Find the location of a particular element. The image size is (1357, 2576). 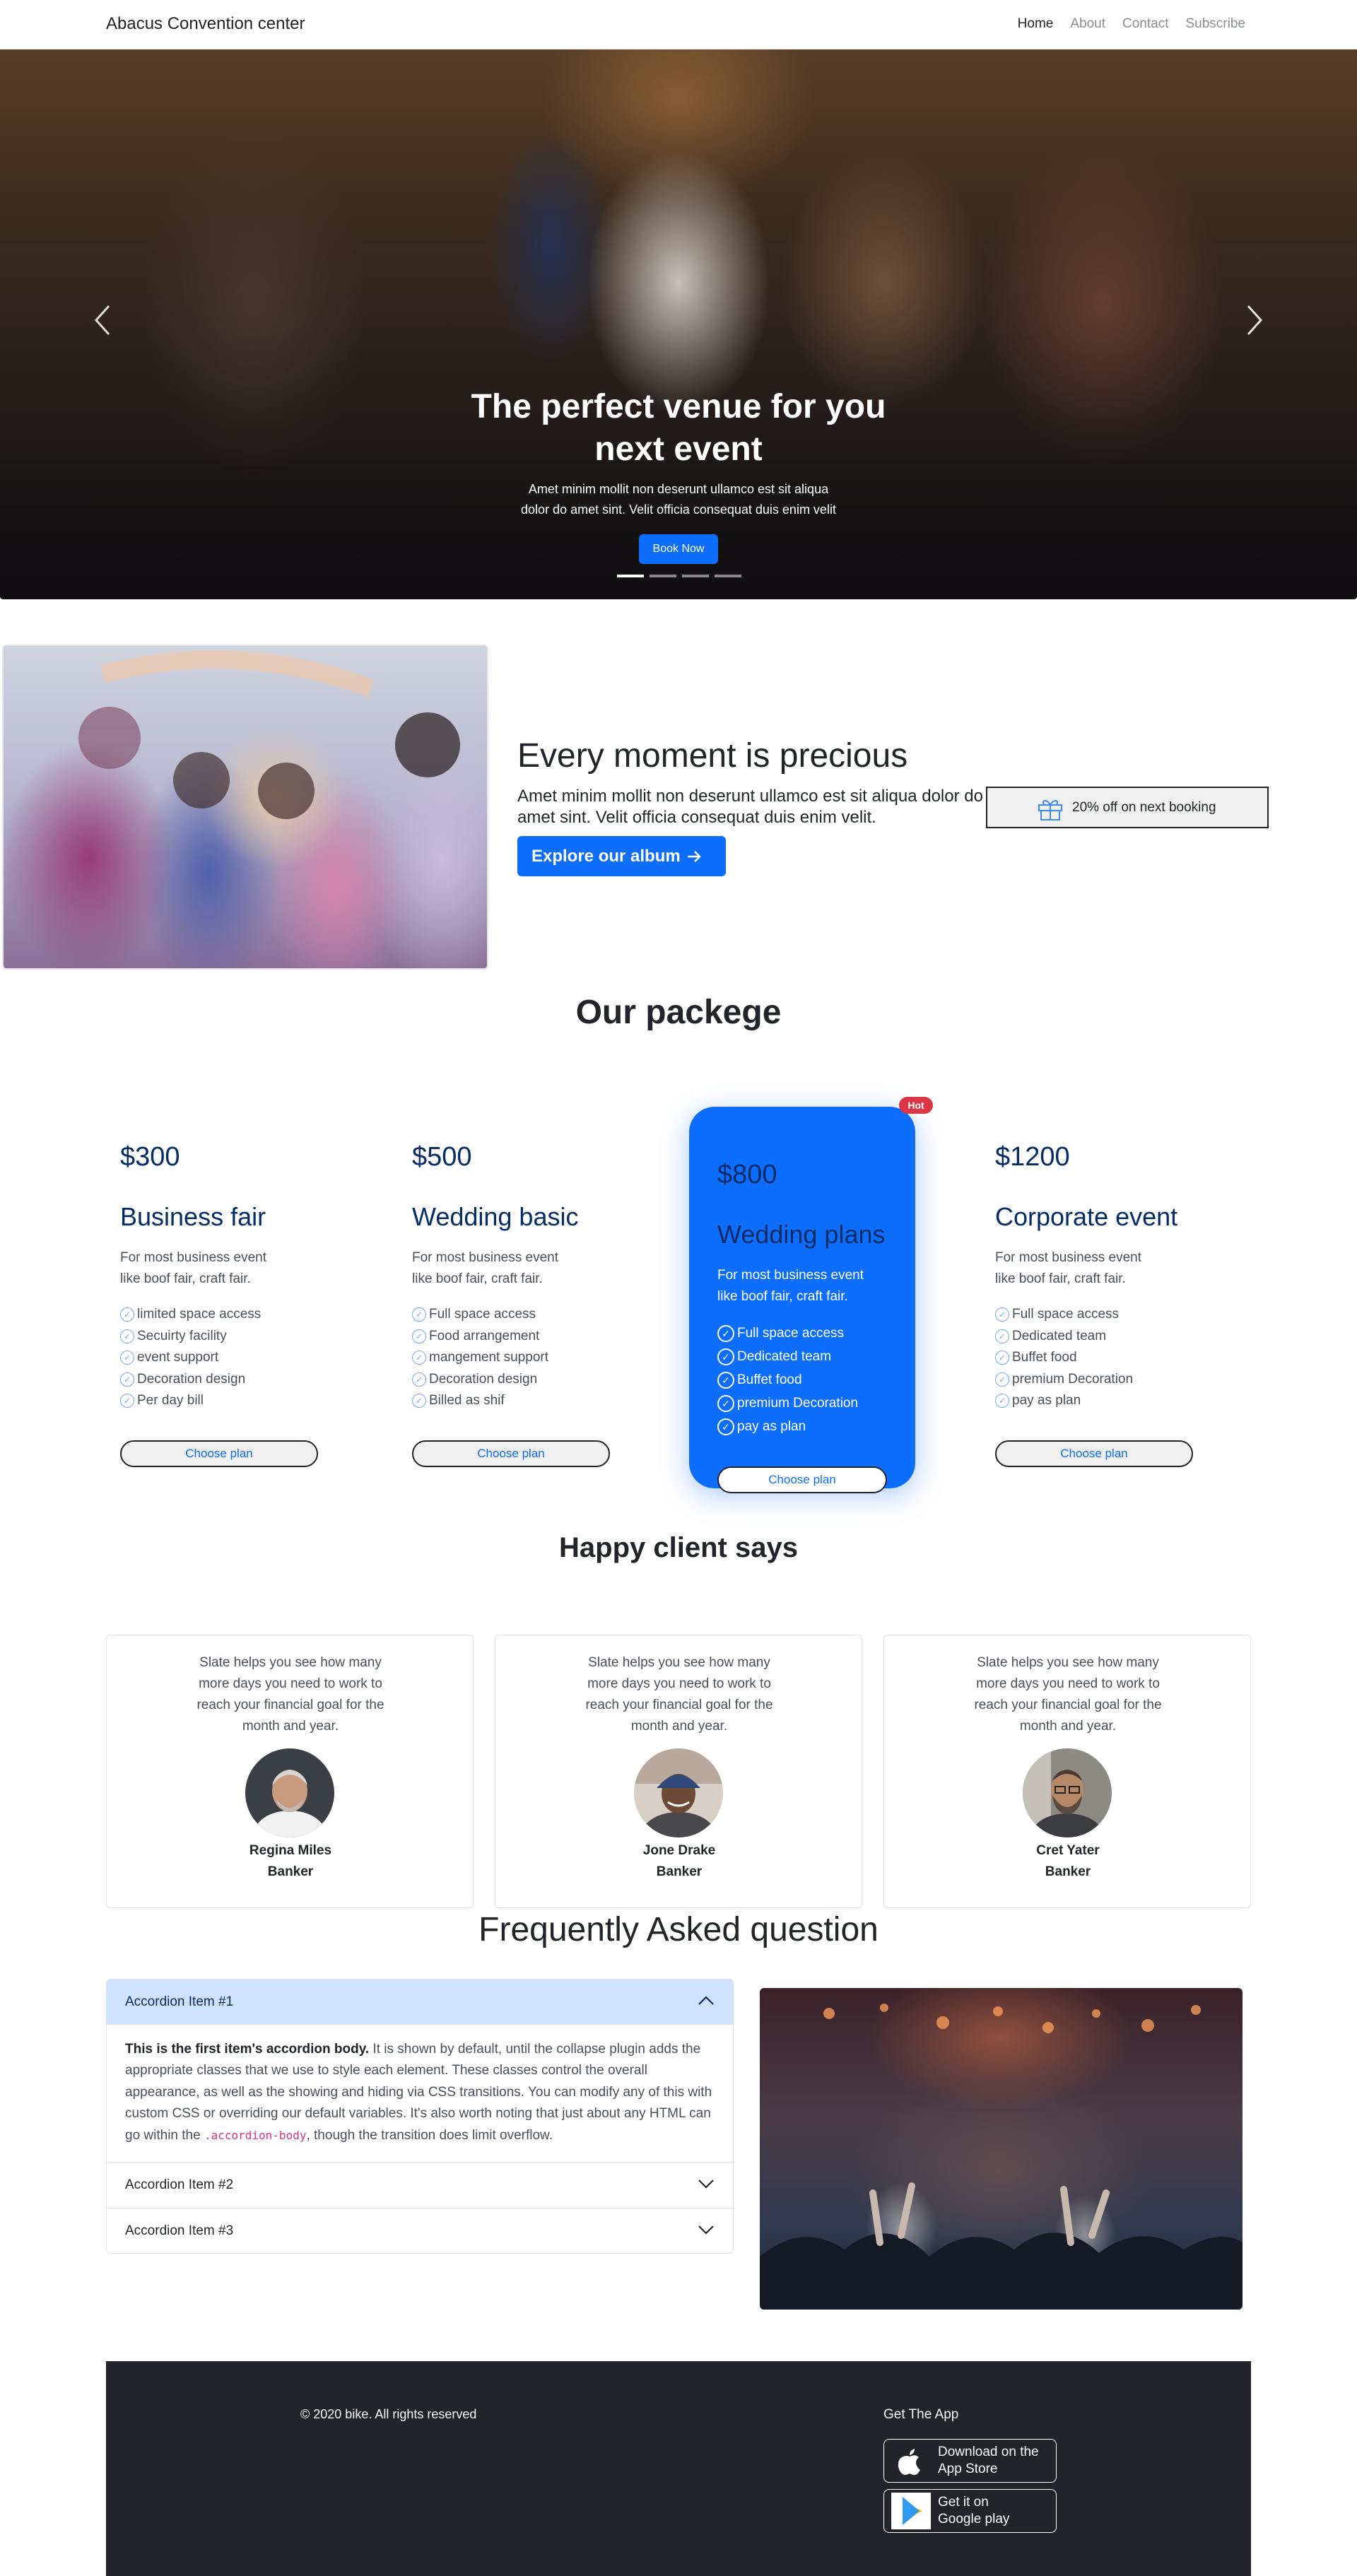

accordion-item-label: Accordion Item #3 is located at coordinates (179, 2230).